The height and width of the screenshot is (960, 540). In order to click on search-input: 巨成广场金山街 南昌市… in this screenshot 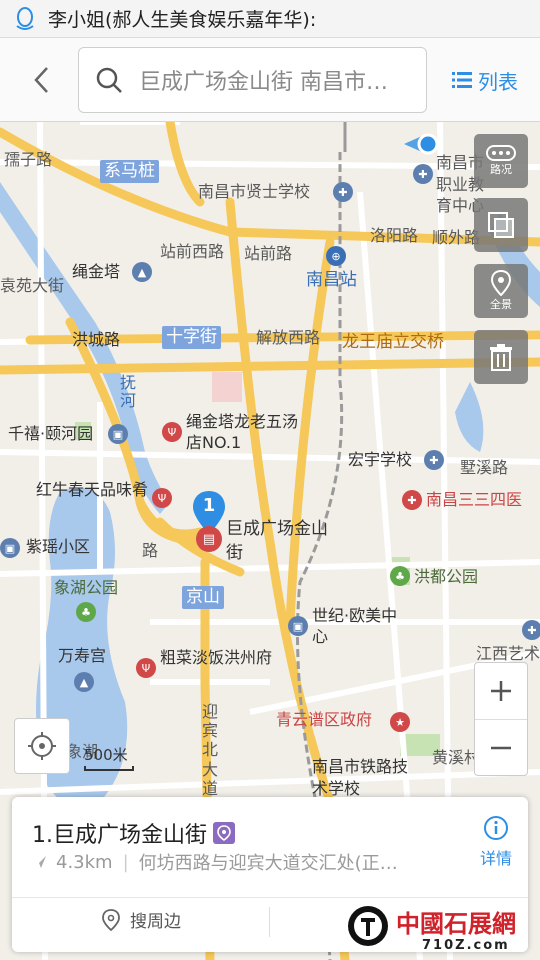, I will do `click(252, 80)`.